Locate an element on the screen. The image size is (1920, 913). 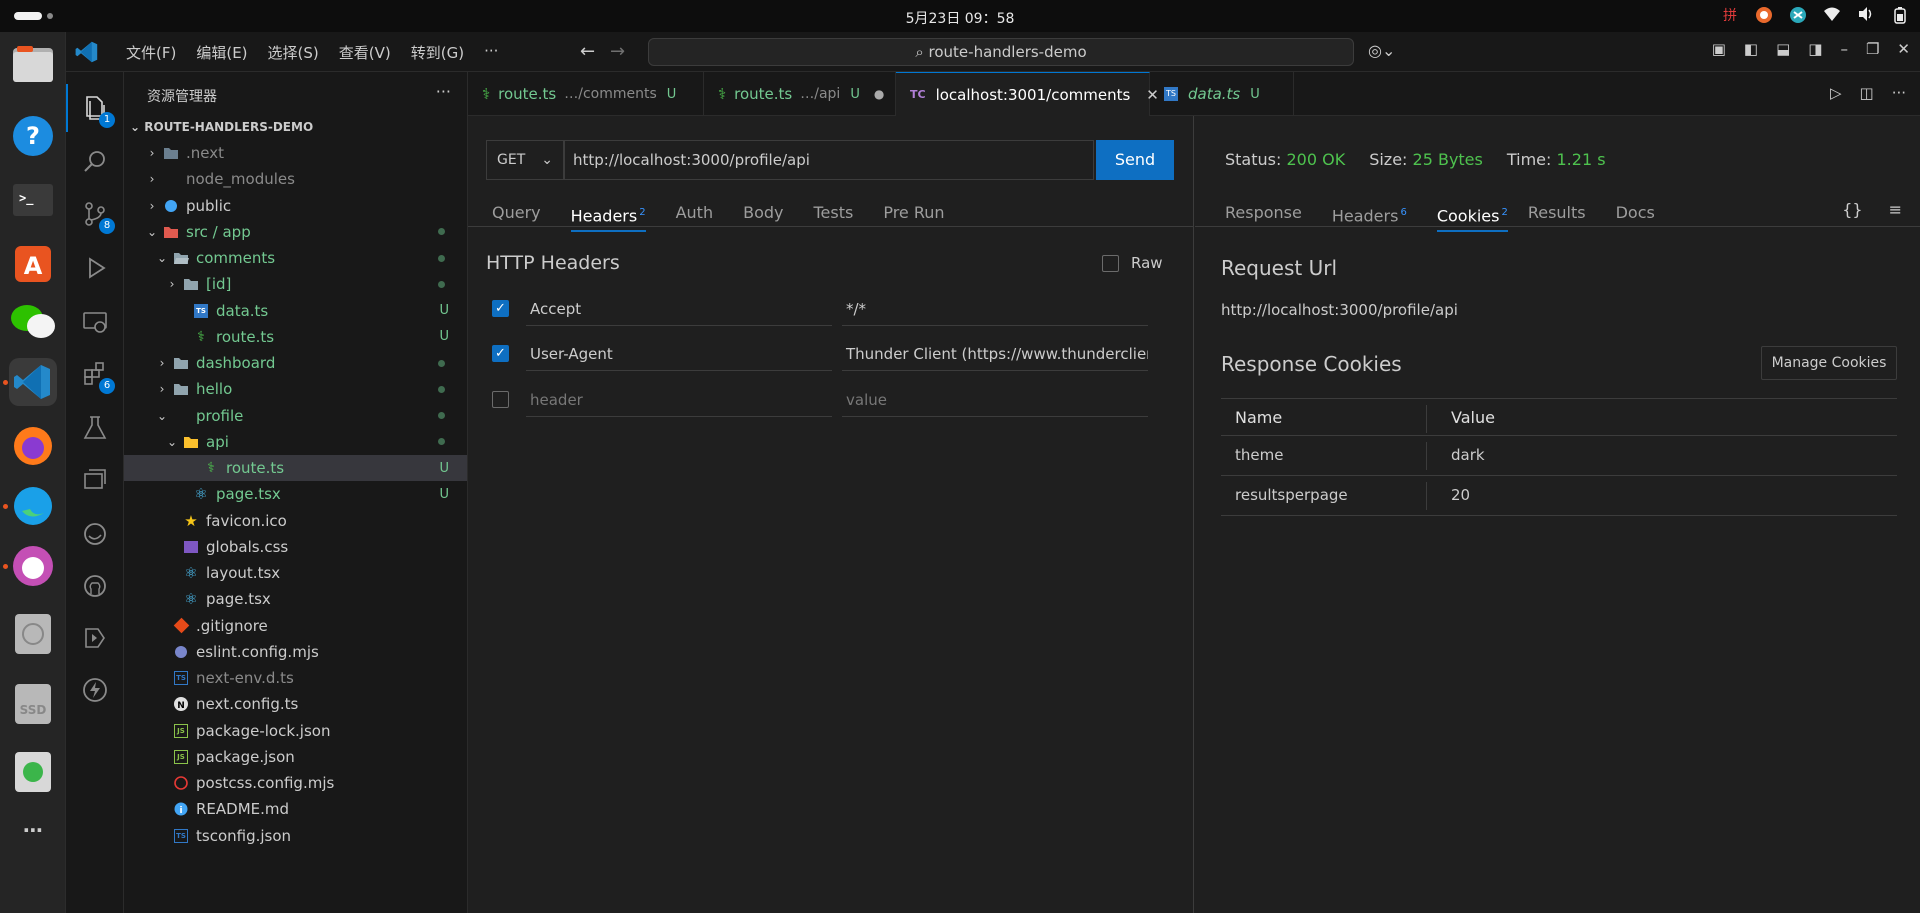
containers-icon is located at coordinates (95, 480).